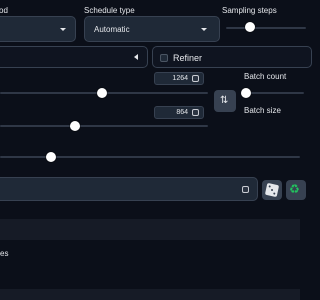 The height and width of the screenshot is (300, 320). I want to click on height-input: 864, so click(179, 112).